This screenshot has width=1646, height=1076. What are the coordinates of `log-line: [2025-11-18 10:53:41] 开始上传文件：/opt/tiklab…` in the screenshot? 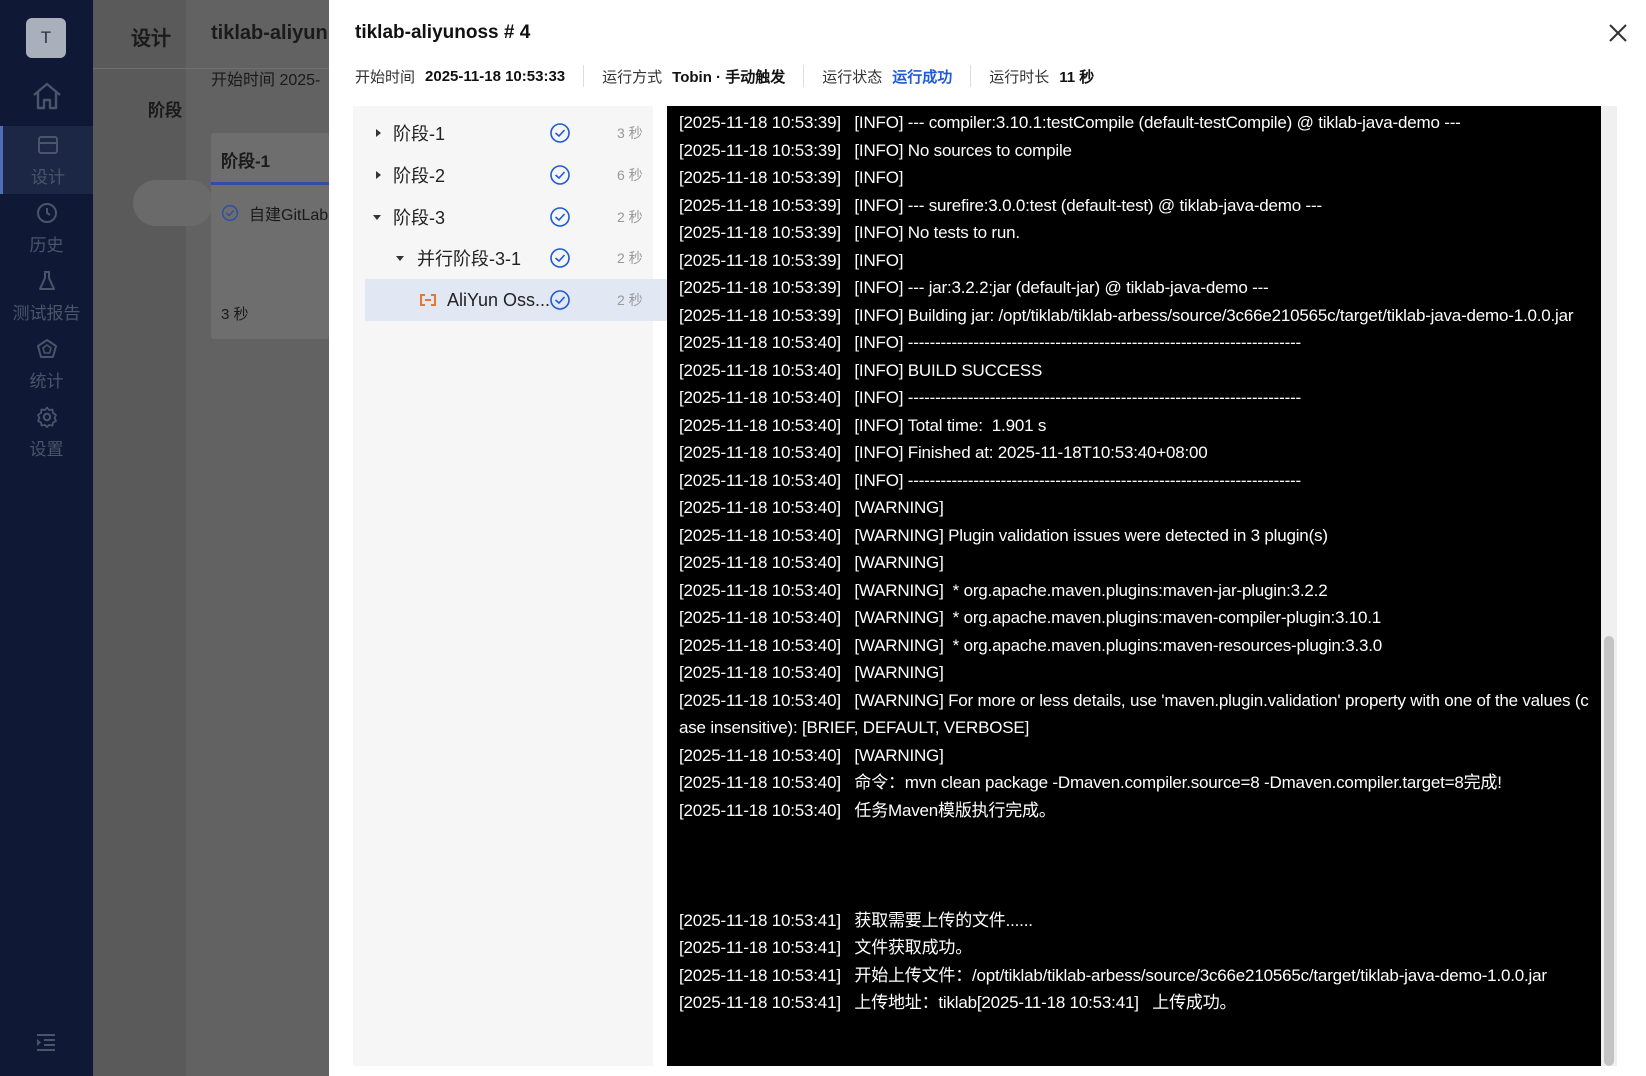 It's located at (1113, 975).